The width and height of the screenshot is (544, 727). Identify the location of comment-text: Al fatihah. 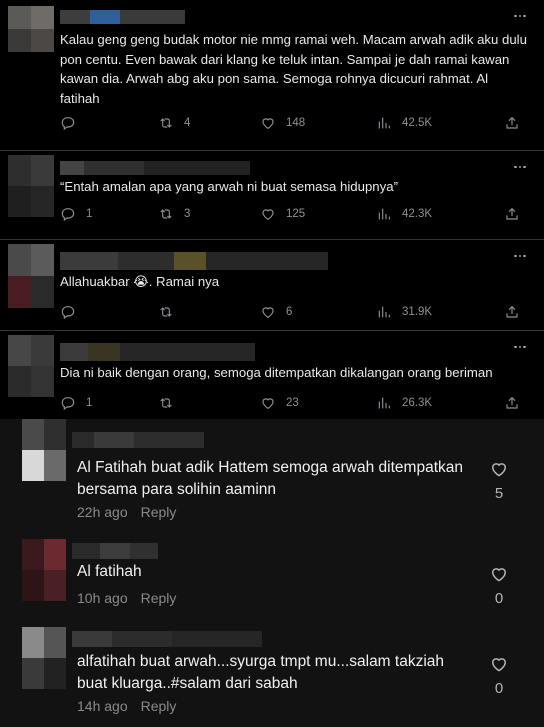
(109, 571).